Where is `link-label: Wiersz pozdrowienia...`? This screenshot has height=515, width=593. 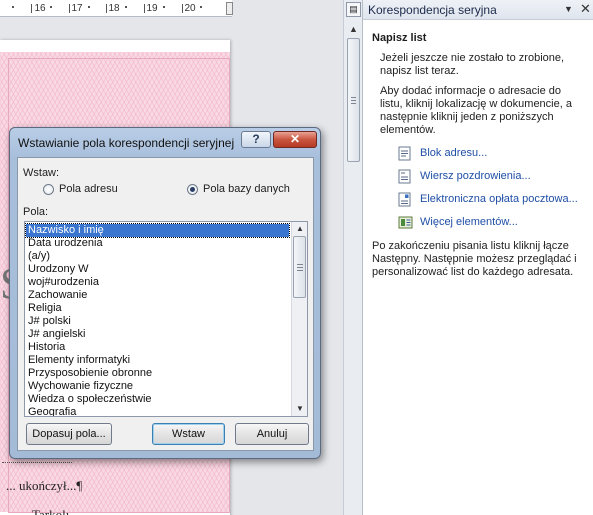
link-label: Wiersz pozdrowienia... is located at coordinates (475, 176).